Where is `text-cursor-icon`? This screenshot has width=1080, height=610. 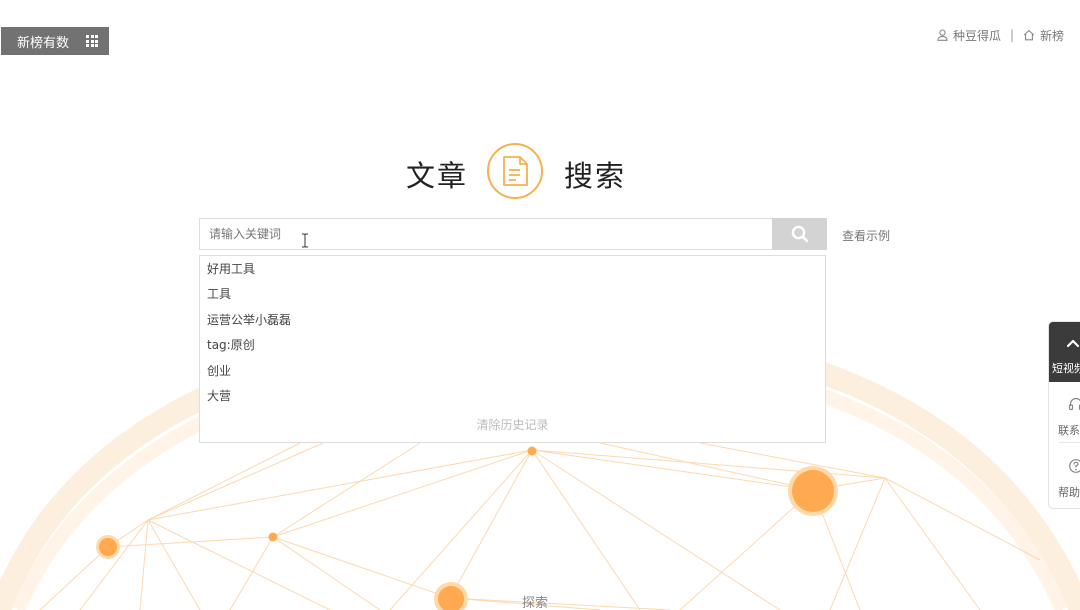 text-cursor-icon is located at coordinates (305, 240).